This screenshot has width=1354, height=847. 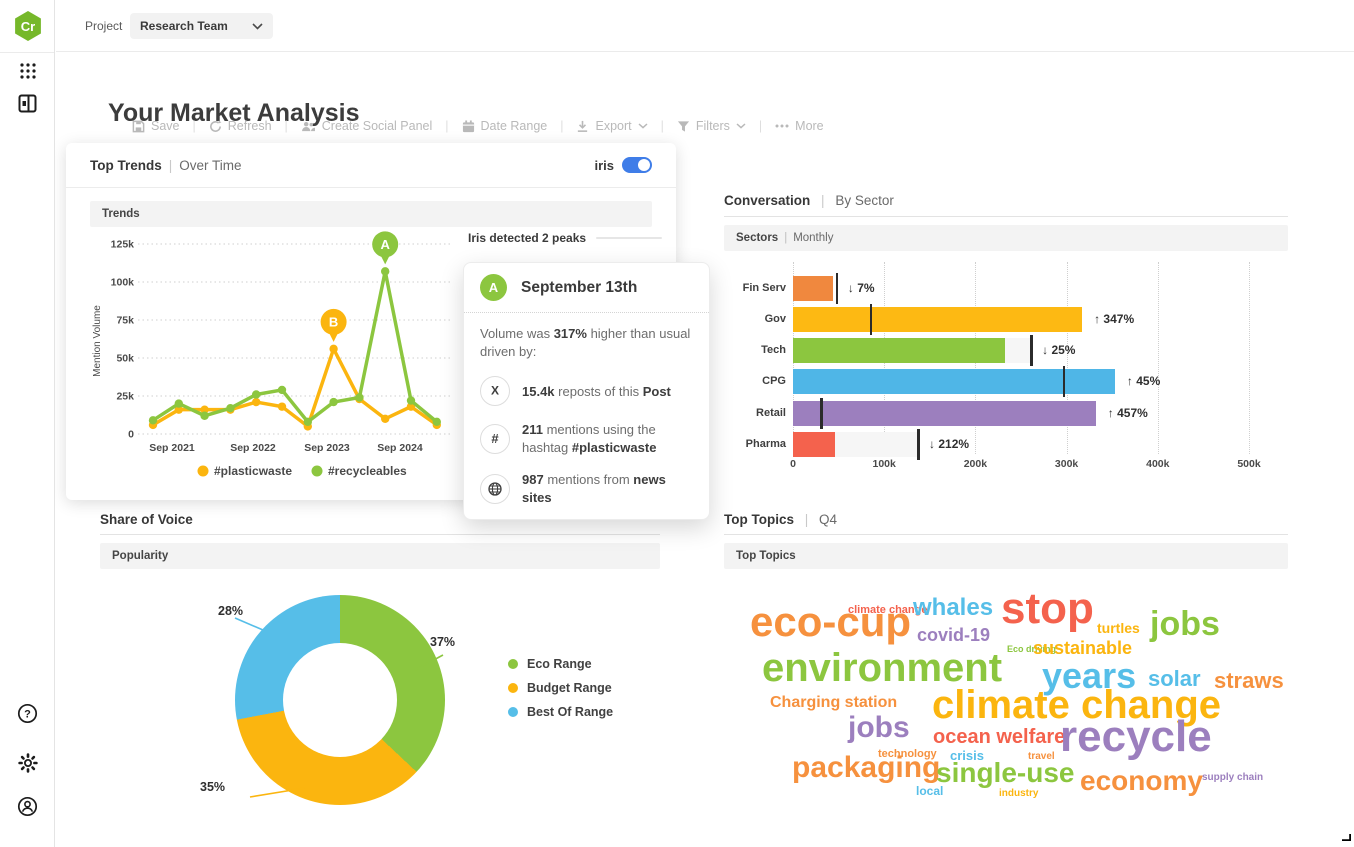 What do you see at coordinates (866, 768) in the screenshot?
I see `cloud-word: packaging` at bounding box center [866, 768].